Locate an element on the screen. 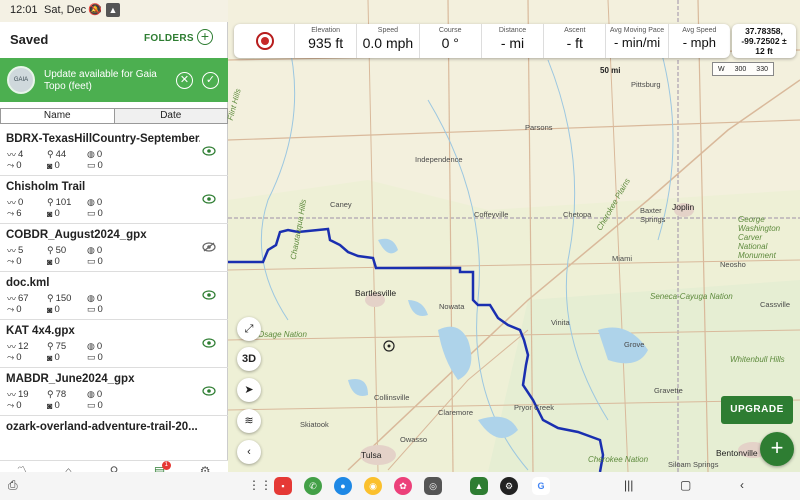 The height and width of the screenshot is (500, 800). stat-value: - mph is located at coordinates (699, 42).